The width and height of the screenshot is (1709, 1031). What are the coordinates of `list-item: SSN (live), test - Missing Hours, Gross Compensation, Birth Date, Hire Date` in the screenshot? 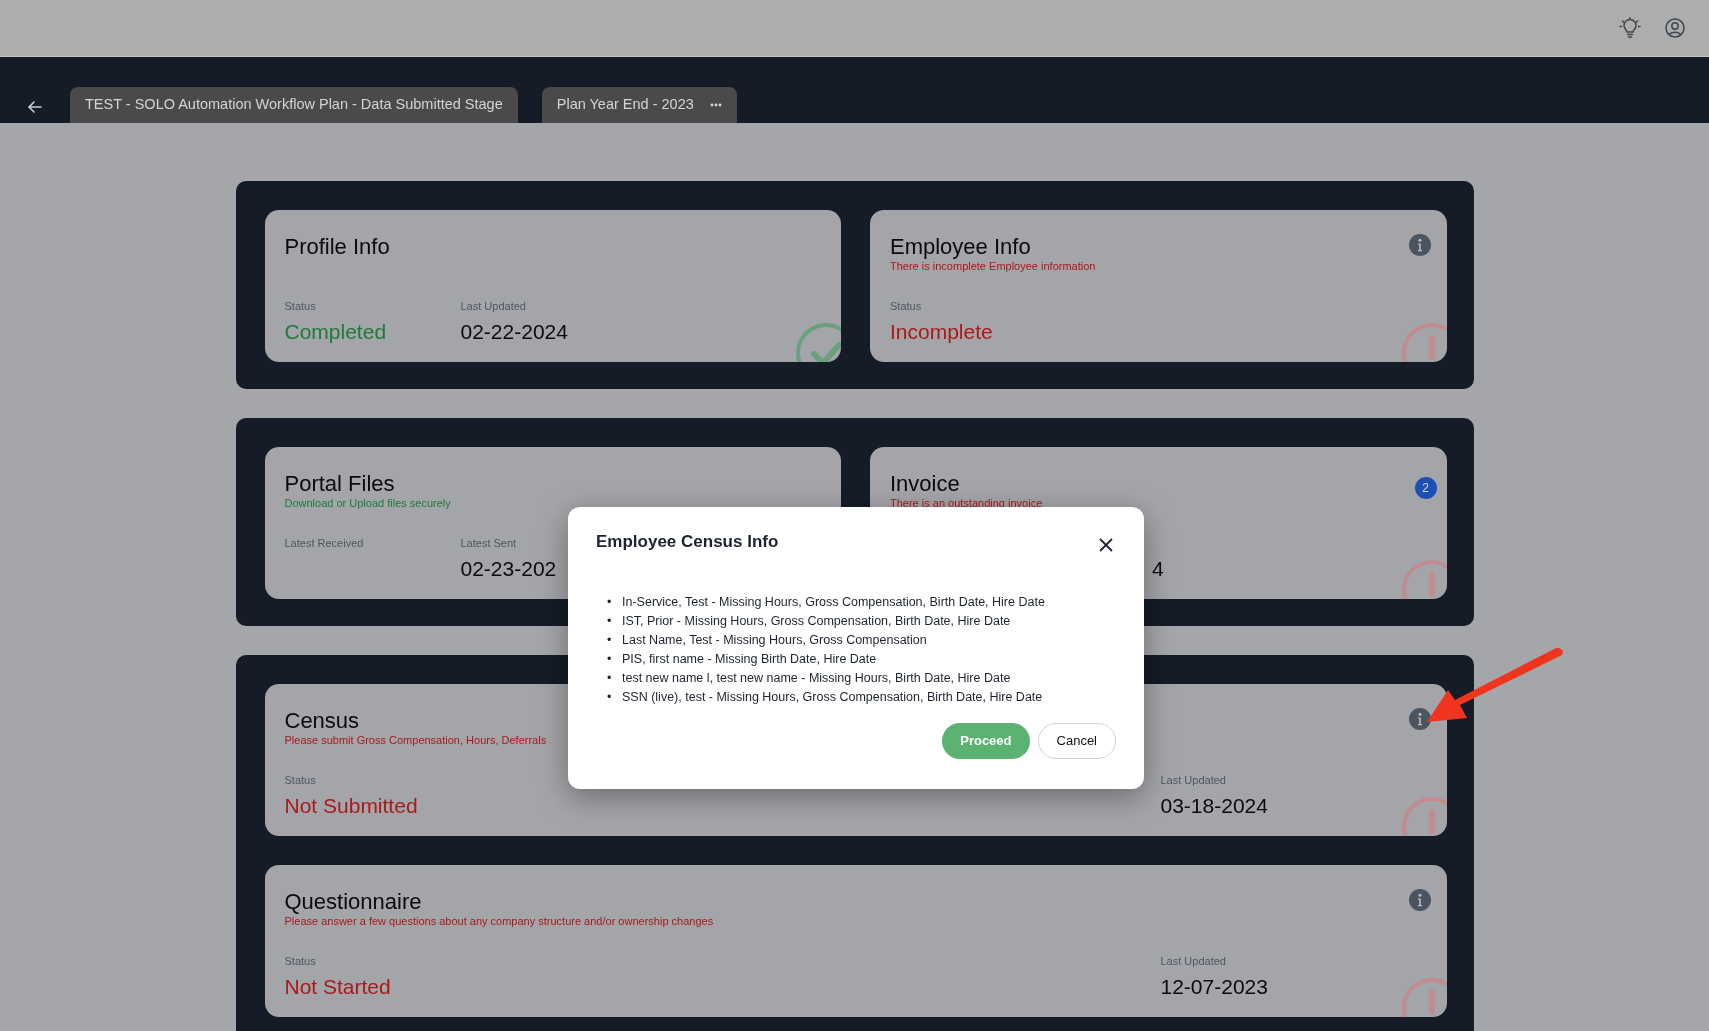 It's located at (832, 696).